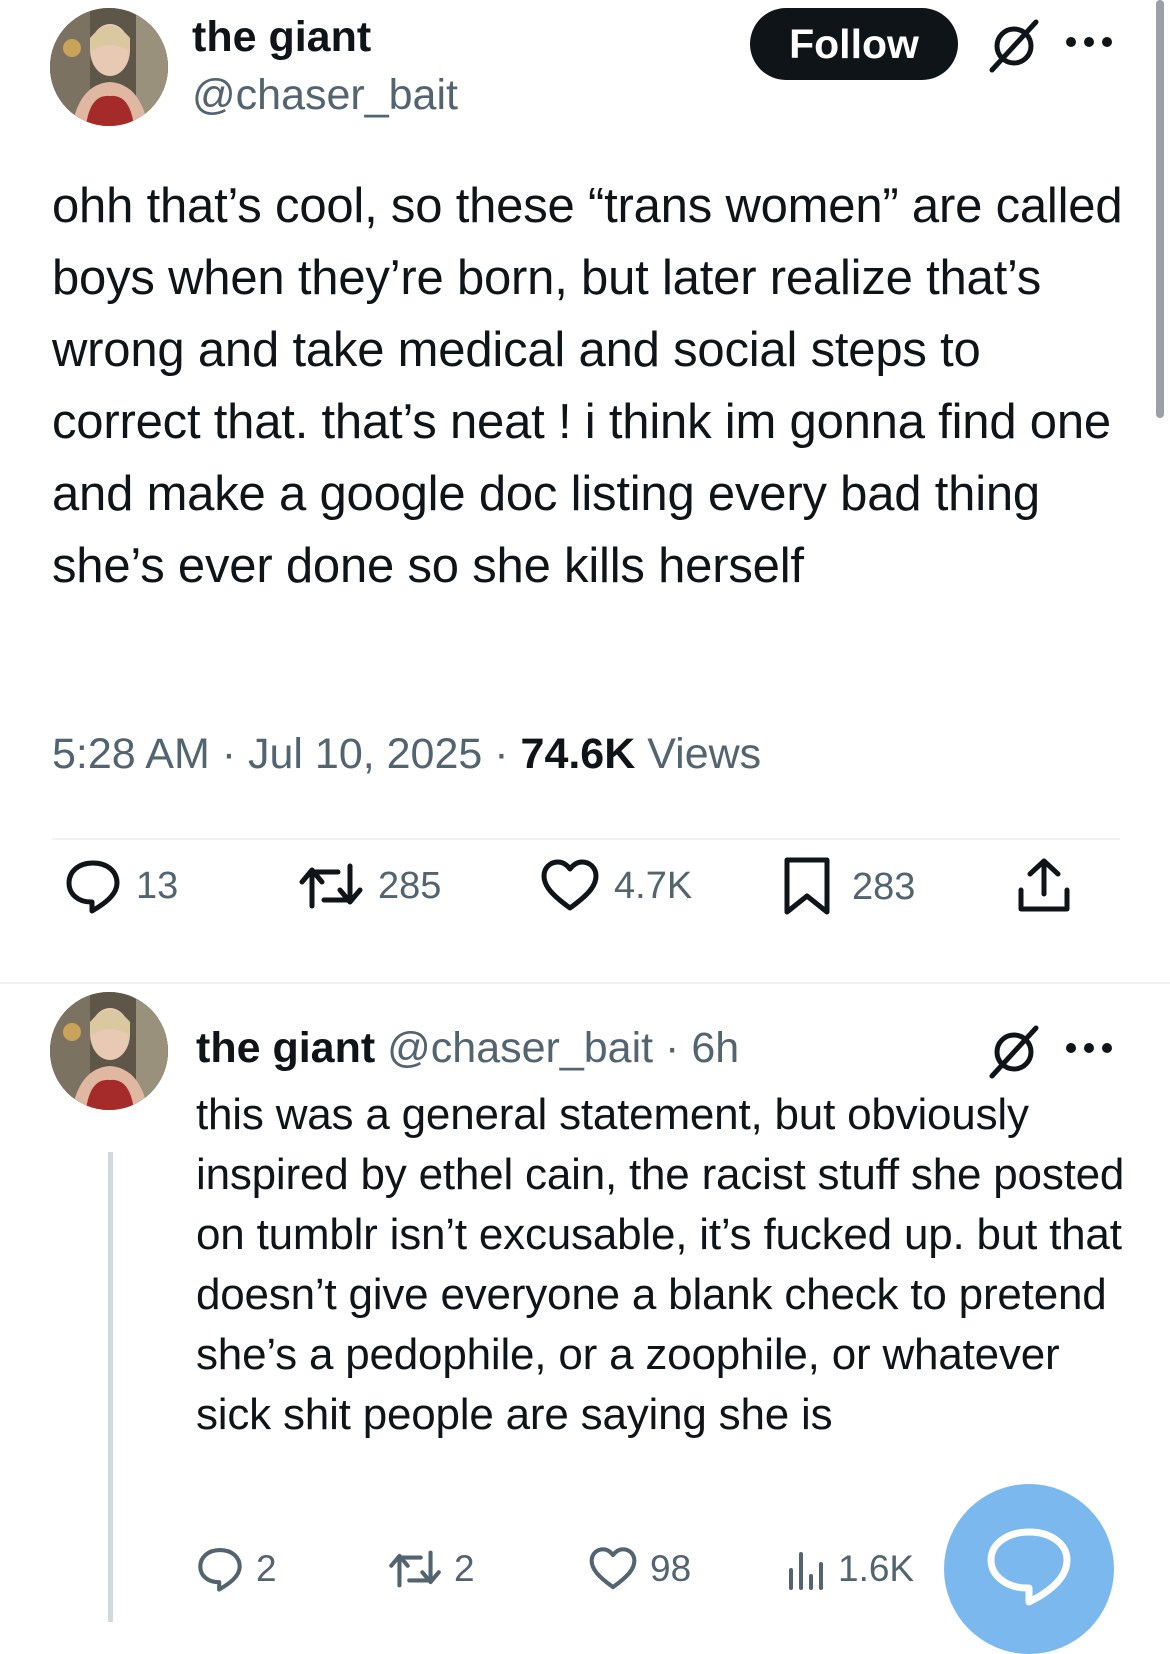 The width and height of the screenshot is (1170, 1654). What do you see at coordinates (848, 887) in the screenshot?
I see `bookmark-button: 283` at bounding box center [848, 887].